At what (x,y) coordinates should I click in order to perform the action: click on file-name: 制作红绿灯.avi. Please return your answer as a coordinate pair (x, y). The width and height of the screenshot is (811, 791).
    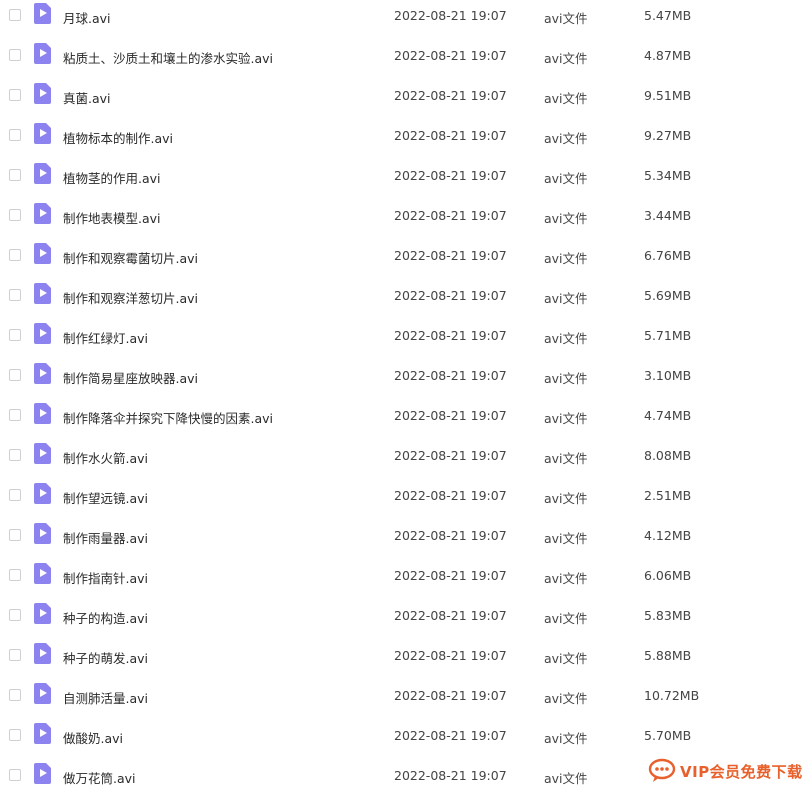
    Looking at the image, I should click on (105, 337).